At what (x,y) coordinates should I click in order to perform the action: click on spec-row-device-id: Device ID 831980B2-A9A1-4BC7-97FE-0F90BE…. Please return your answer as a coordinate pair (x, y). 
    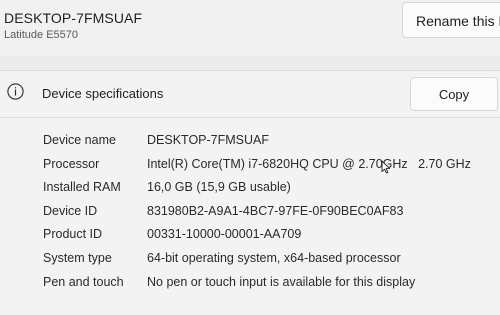
    Looking at the image, I should click on (250, 214).